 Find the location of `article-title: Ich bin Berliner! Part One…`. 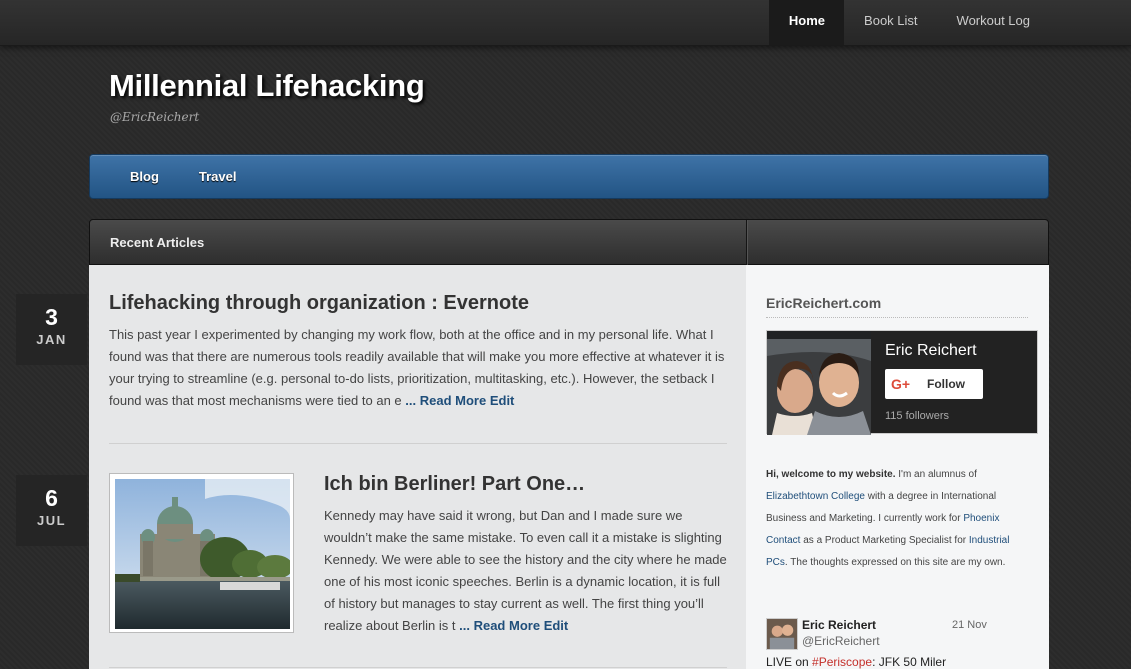

article-title: Ich bin Berliner! Part One… is located at coordinates (454, 484).